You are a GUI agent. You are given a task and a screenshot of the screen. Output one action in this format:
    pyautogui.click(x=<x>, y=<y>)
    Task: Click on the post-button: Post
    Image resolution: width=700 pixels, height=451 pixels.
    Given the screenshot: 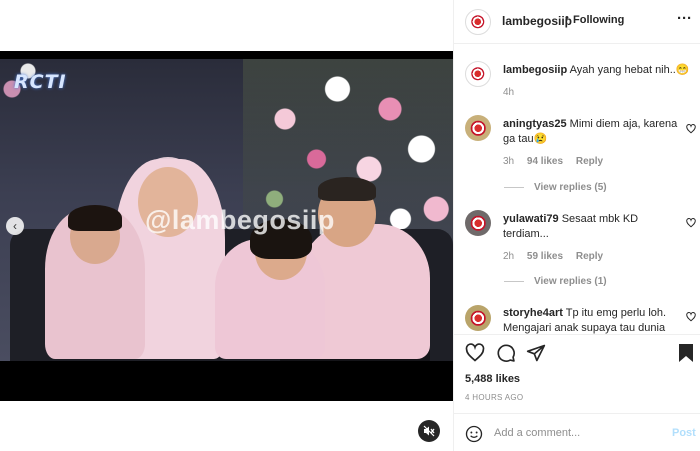 What is the action you would take?
    pyautogui.click(x=684, y=433)
    